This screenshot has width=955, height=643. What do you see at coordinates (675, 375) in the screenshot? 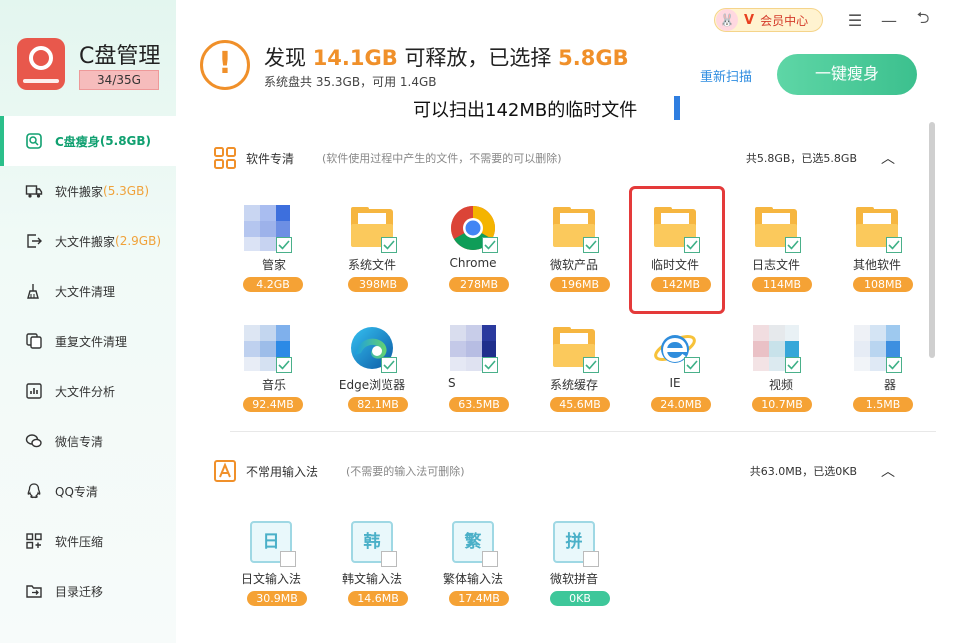
I see `app-tile-ie: IE 24.0MB` at bounding box center [675, 375].